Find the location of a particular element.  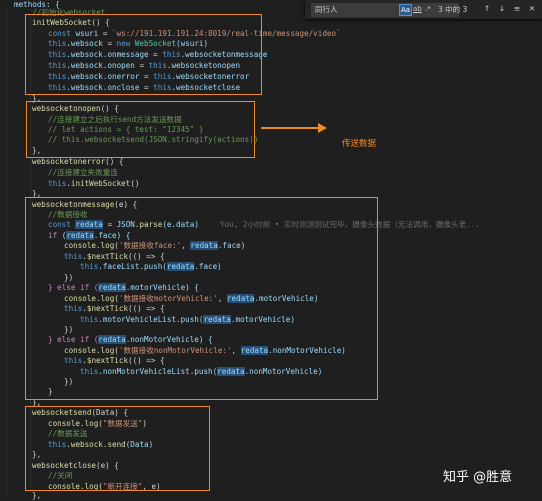

code-line: this.initWebSocket() is located at coordinates (94, 183).